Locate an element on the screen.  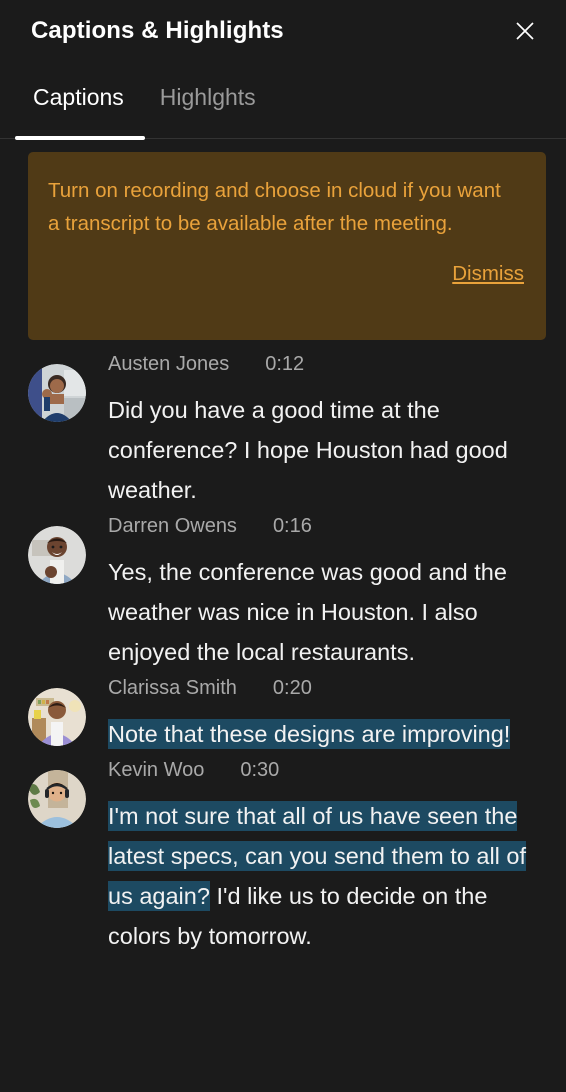
speaker-name: Darren Owens is located at coordinates (172, 526).